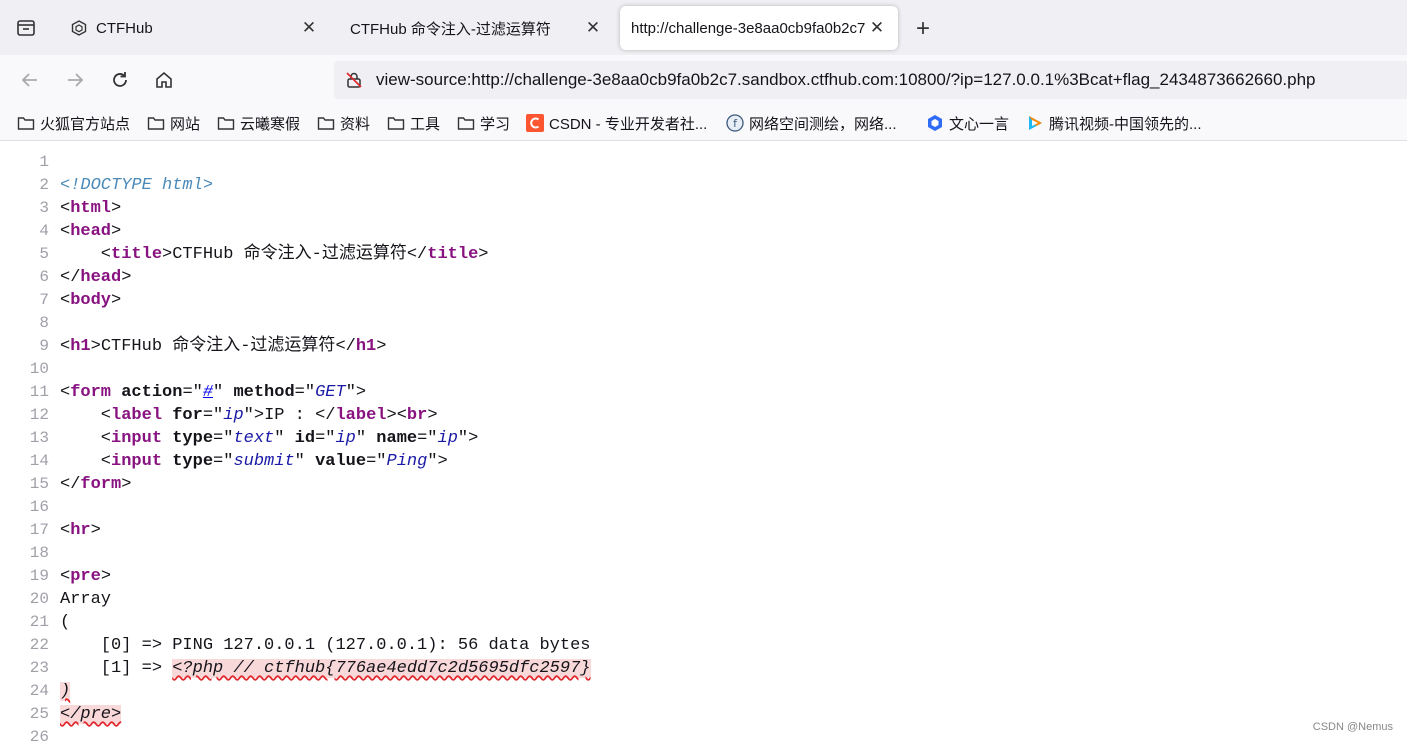  What do you see at coordinates (233, 415) in the screenshot?
I see `attr-value: ip` at bounding box center [233, 415].